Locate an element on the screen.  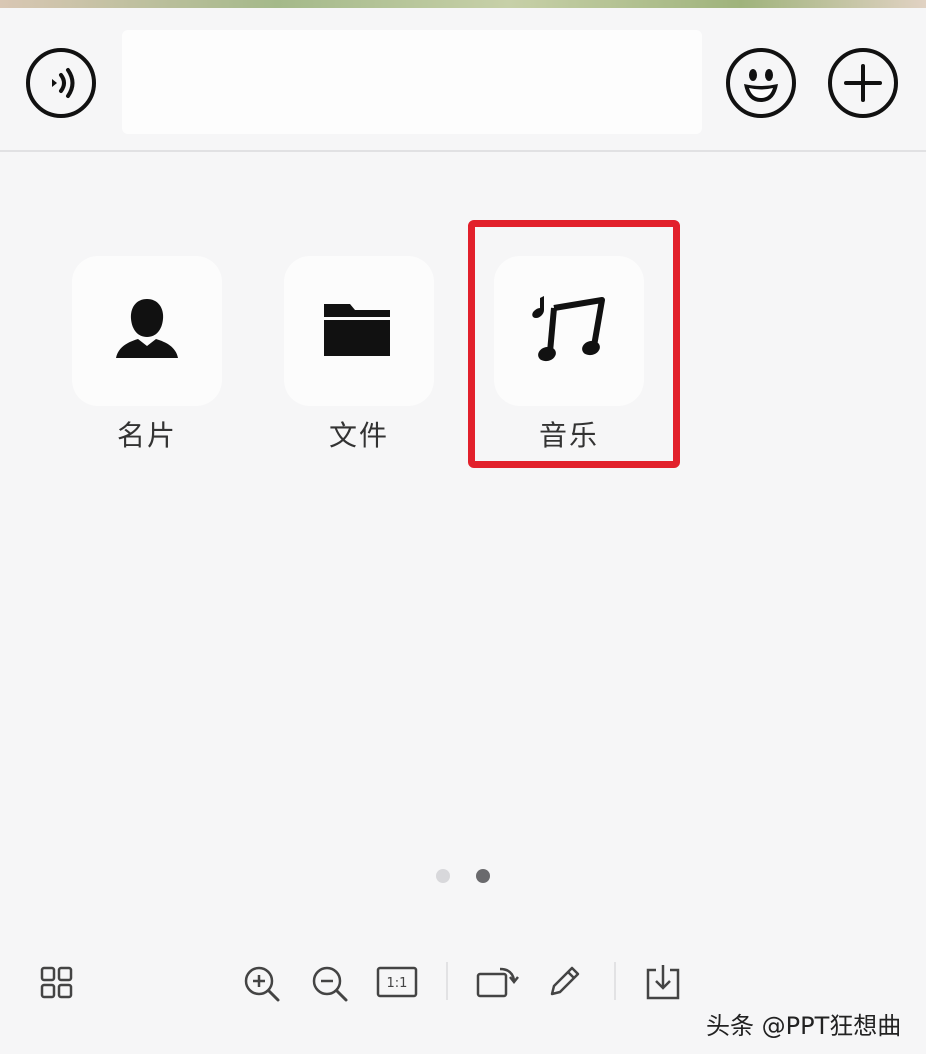
emoji-button is located at coordinates (761, 83).